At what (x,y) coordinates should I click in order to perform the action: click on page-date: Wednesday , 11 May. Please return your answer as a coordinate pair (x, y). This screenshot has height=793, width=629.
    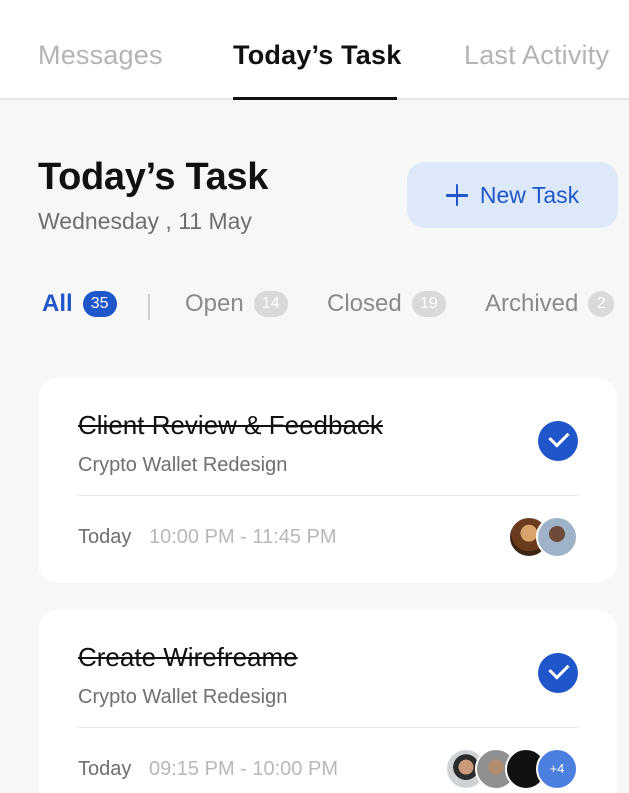
    Looking at the image, I should click on (145, 221).